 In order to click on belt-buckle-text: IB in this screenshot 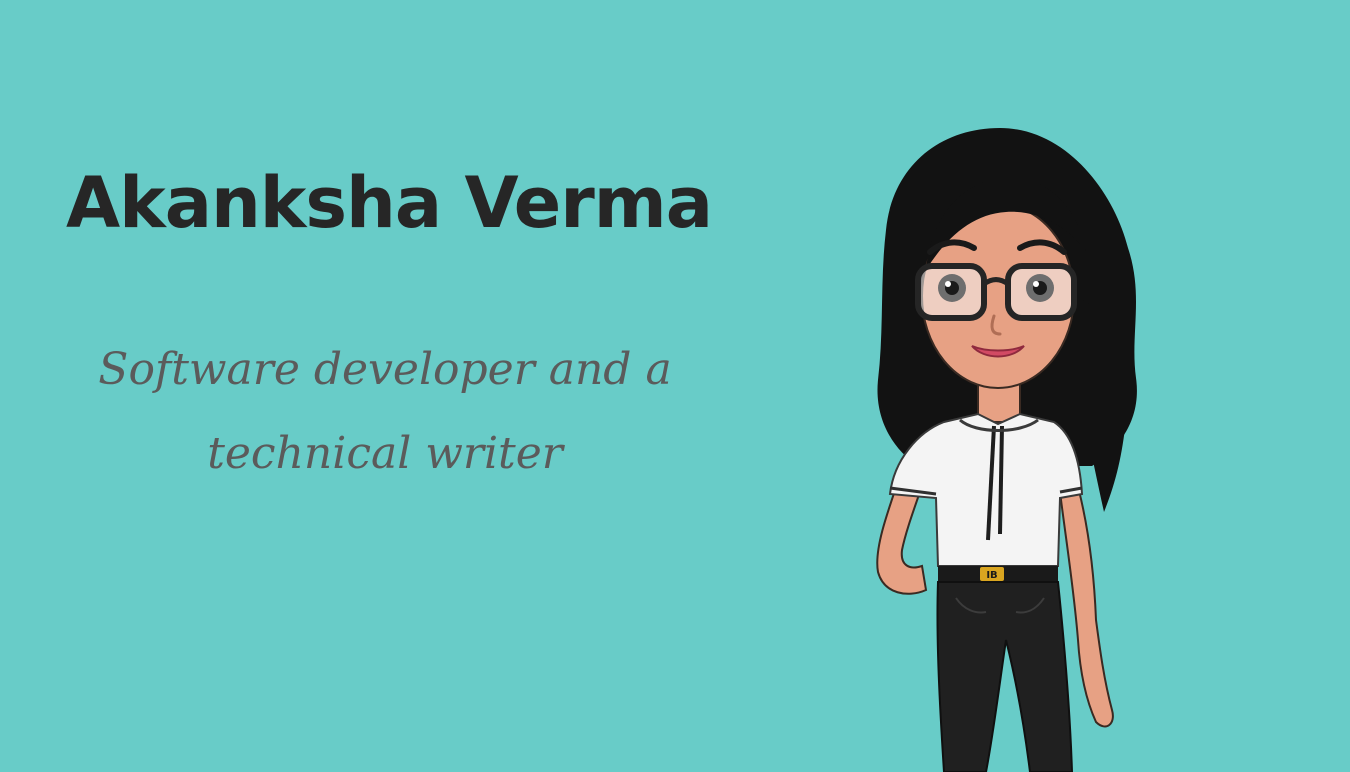, I will do `click(991, 575)`.